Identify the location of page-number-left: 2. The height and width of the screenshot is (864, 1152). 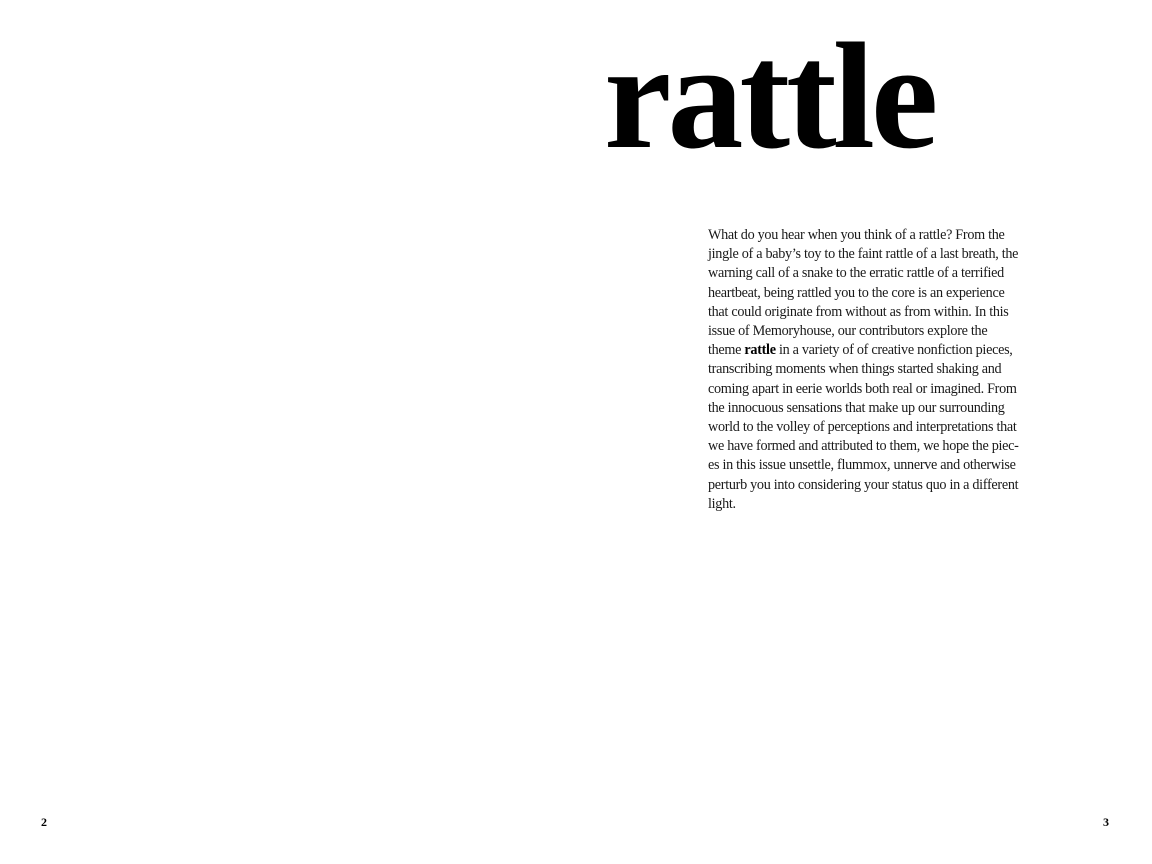
(44, 822).